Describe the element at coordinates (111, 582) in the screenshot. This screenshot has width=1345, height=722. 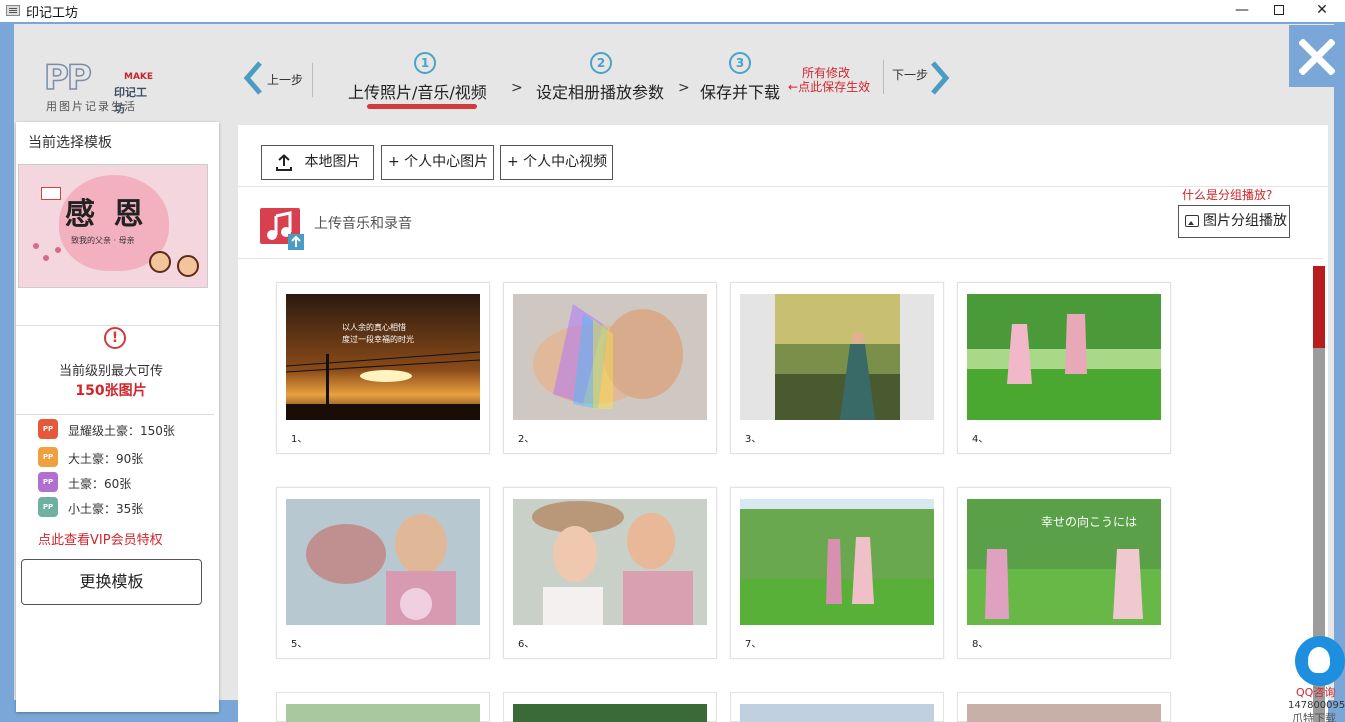
I see `change-template-button: 更换模板` at that location.